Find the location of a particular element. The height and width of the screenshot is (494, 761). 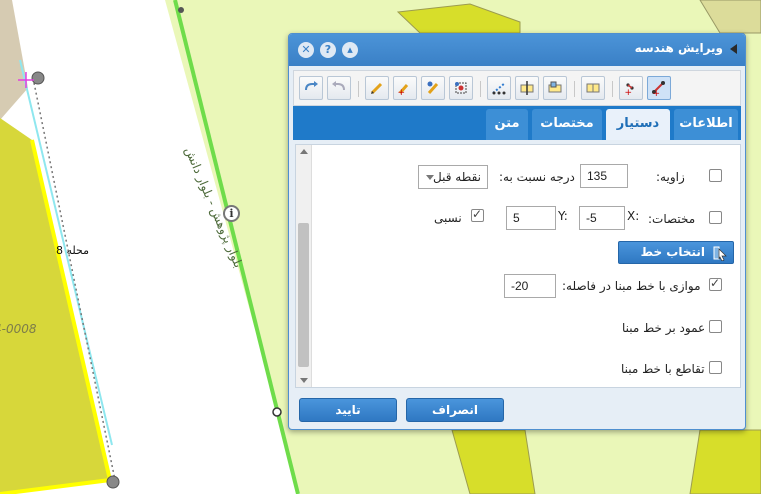

scroll-thumb is located at coordinates (303, 295).